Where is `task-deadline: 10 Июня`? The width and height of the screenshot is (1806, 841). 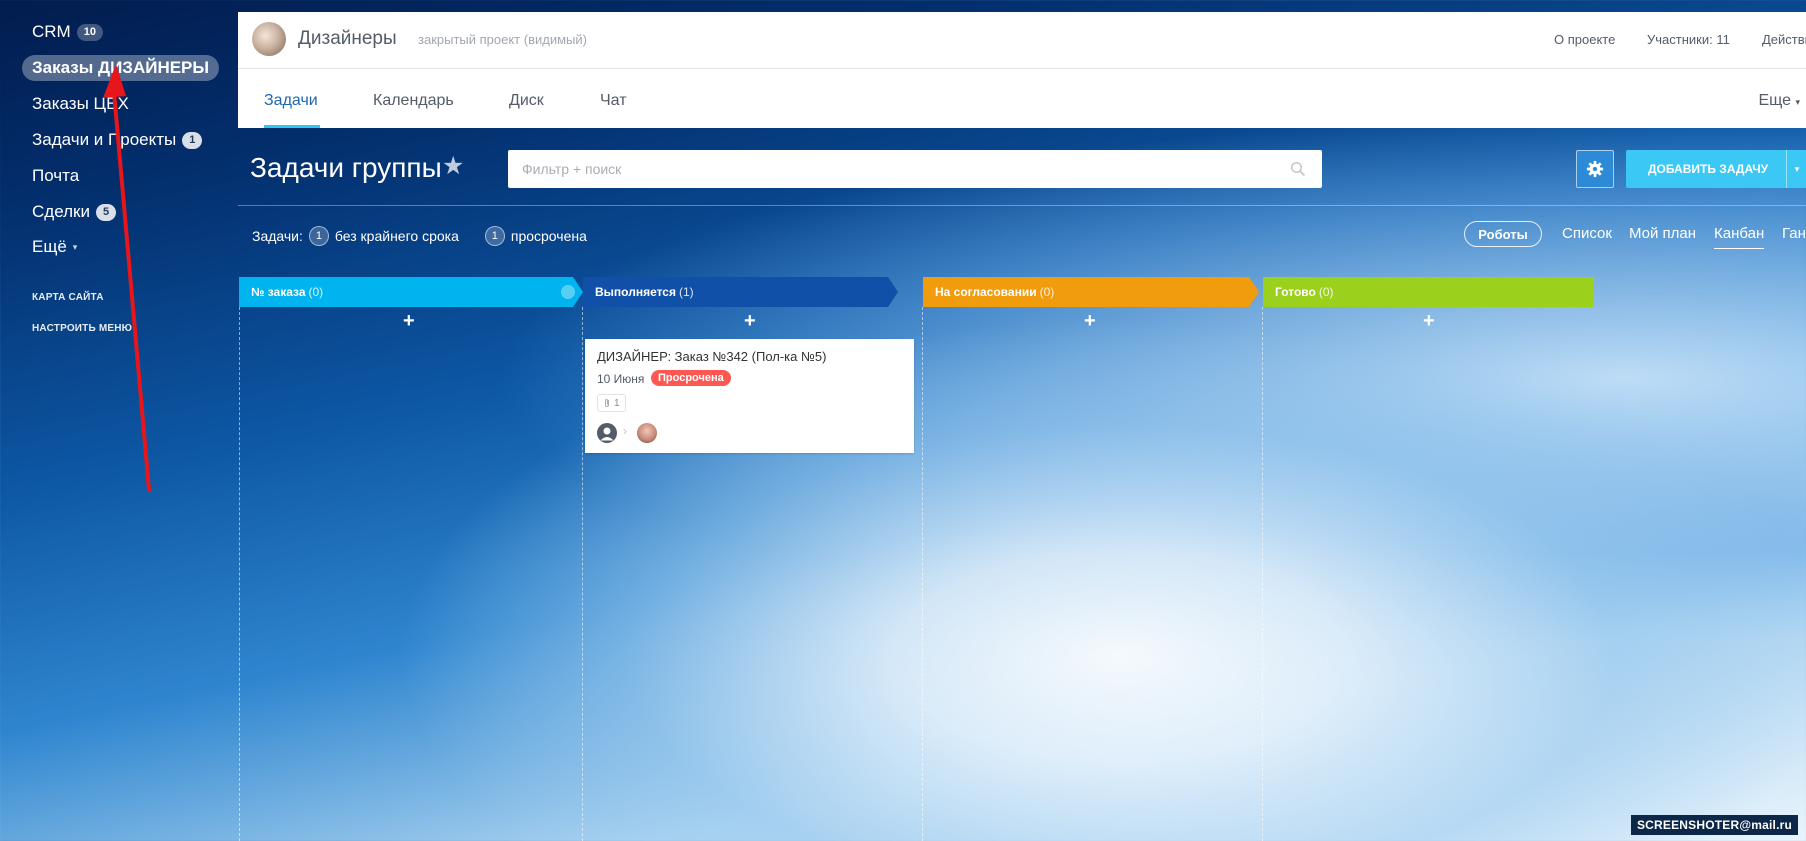
task-deadline: 10 Июня is located at coordinates (621, 379).